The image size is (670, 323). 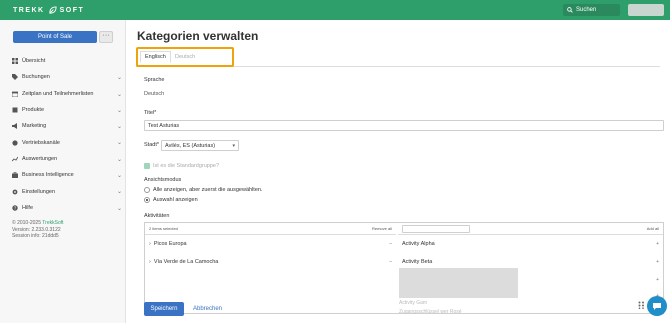 I want to click on briefcase-icon, so click(x=15, y=175).